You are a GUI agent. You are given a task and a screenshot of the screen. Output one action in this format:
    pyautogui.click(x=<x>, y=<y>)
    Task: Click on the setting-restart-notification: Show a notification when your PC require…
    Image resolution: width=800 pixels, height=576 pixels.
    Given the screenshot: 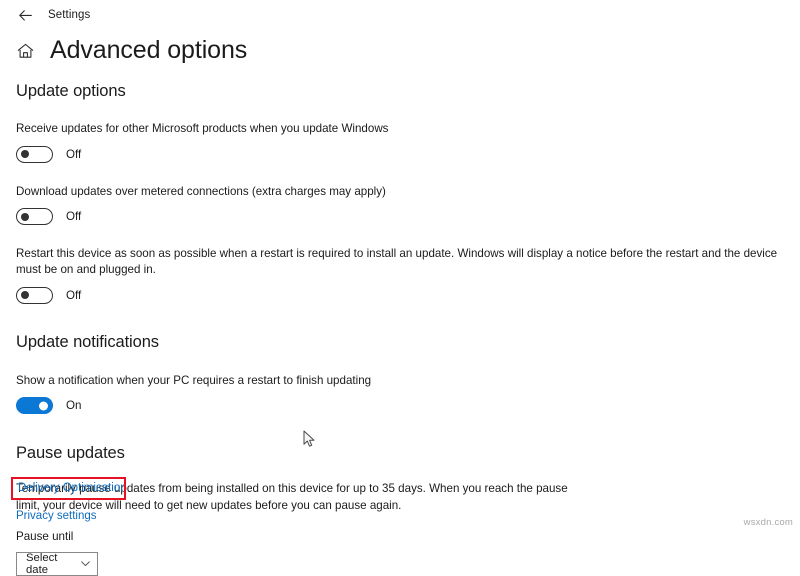 What is the action you would take?
    pyautogui.click(x=408, y=394)
    